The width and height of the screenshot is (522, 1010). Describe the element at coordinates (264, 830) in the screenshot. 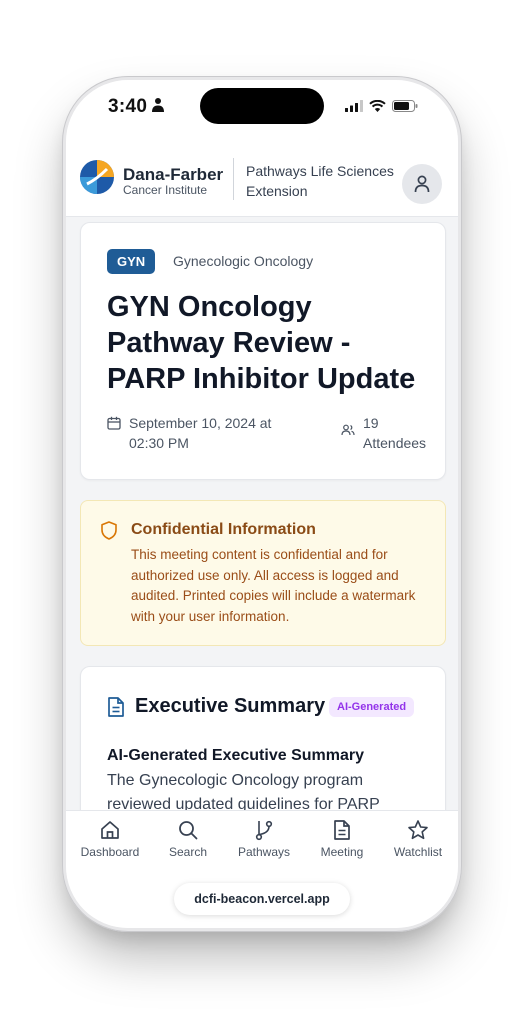

I see `git-branch-icon` at that location.